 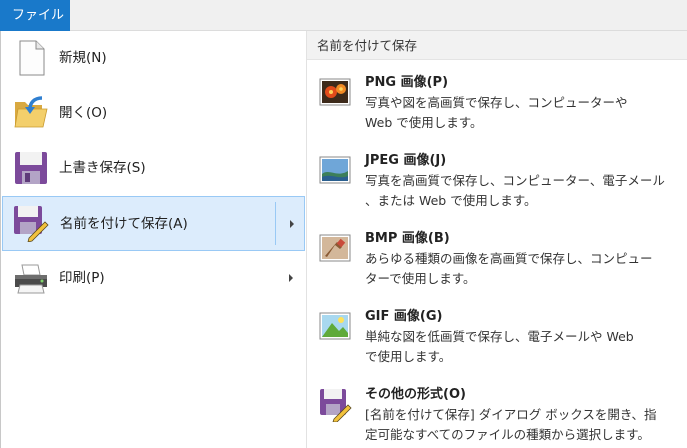 I want to click on printer-icon, so click(x=31, y=278).